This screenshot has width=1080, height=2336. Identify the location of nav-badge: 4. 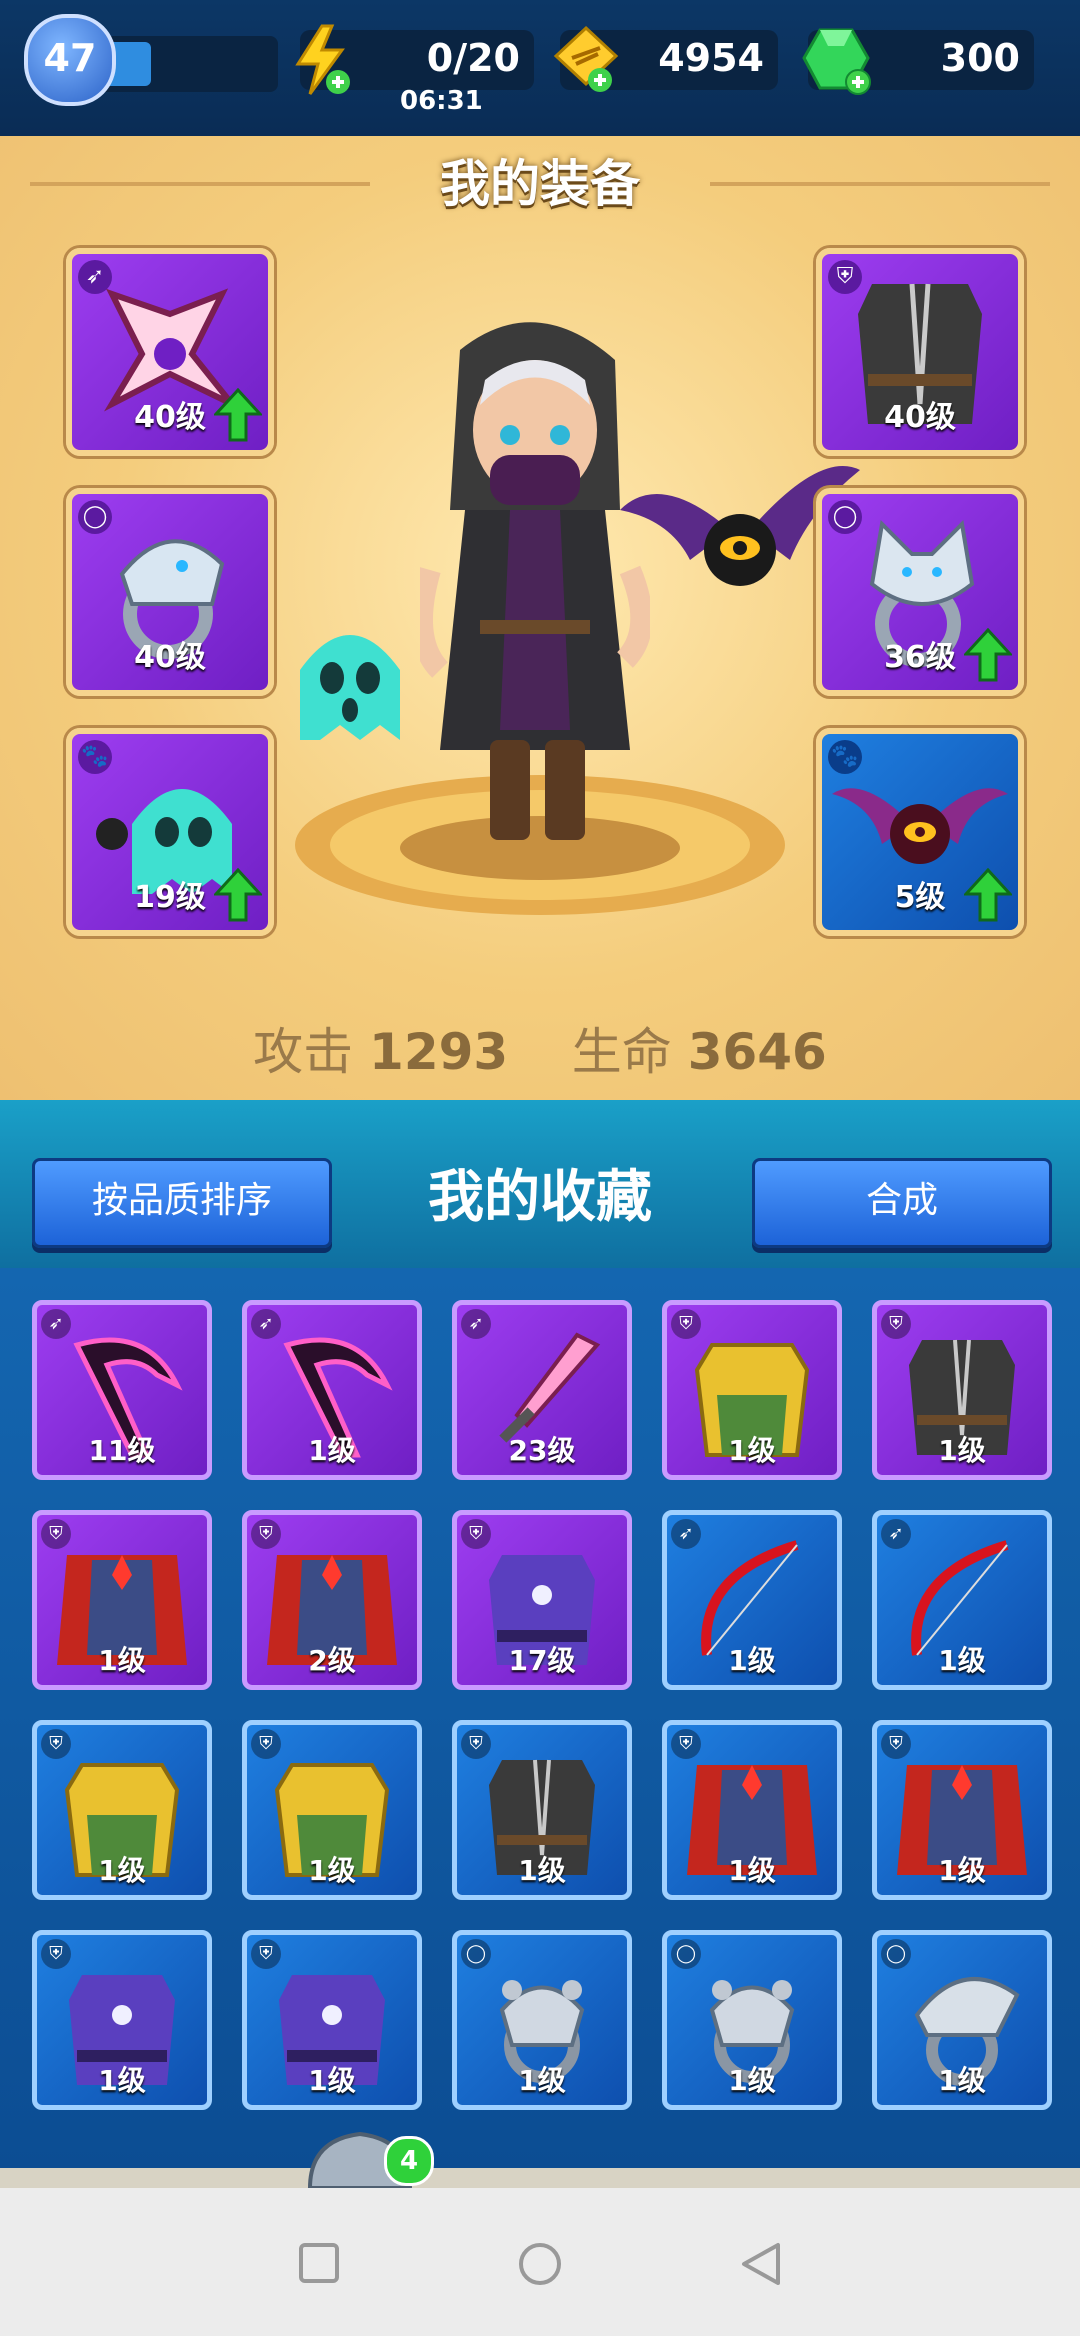
(409, 2161).